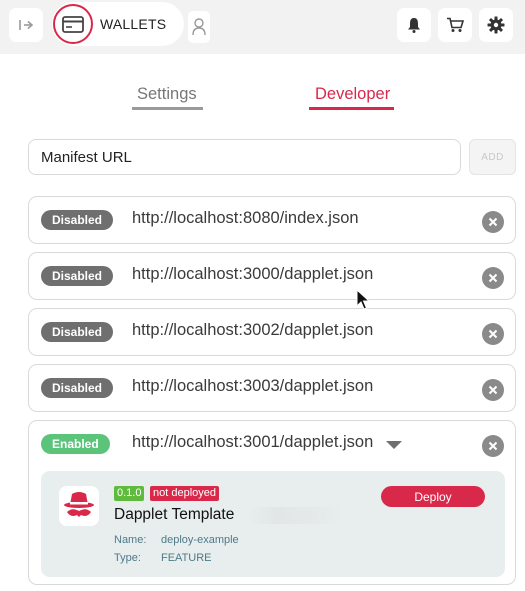 The width and height of the screenshot is (525, 591). What do you see at coordinates (351, 108) in the screenshot?
I see `tab-developer-underline` at bounding box center [351, 108].